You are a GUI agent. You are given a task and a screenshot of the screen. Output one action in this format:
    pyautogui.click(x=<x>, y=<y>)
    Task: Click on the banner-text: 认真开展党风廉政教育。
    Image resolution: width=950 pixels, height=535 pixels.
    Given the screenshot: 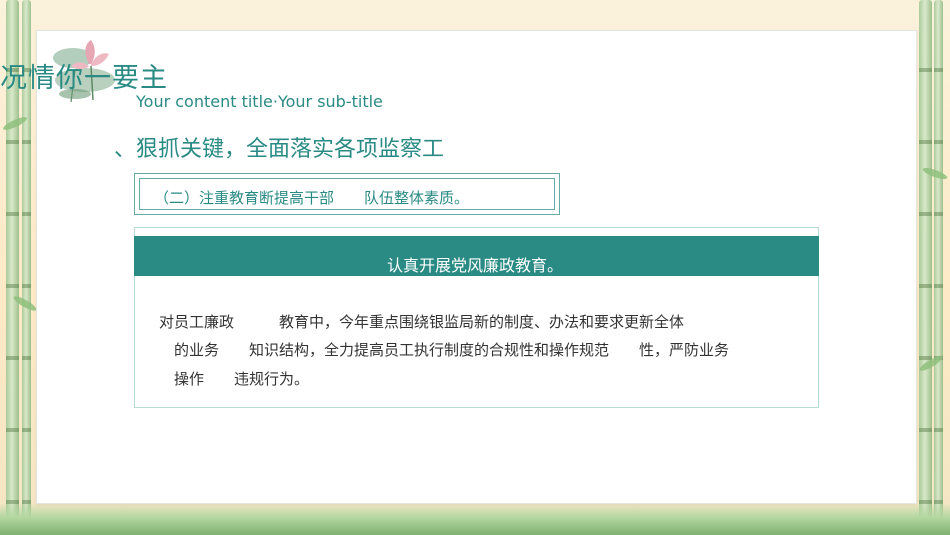 What is the action you would take?
    pyautogui.click(x=475, y=264)
    